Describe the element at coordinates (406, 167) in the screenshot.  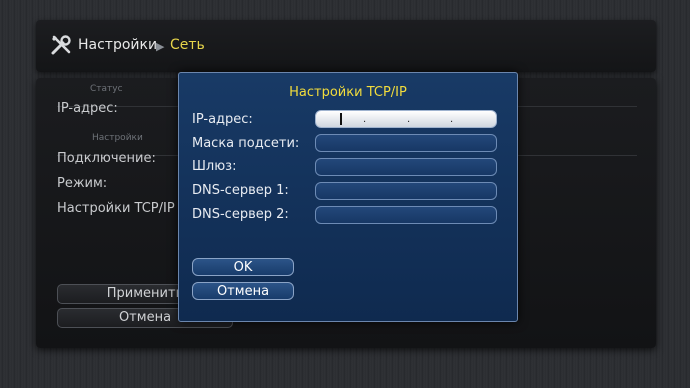
I see `gateway-input` at that location.